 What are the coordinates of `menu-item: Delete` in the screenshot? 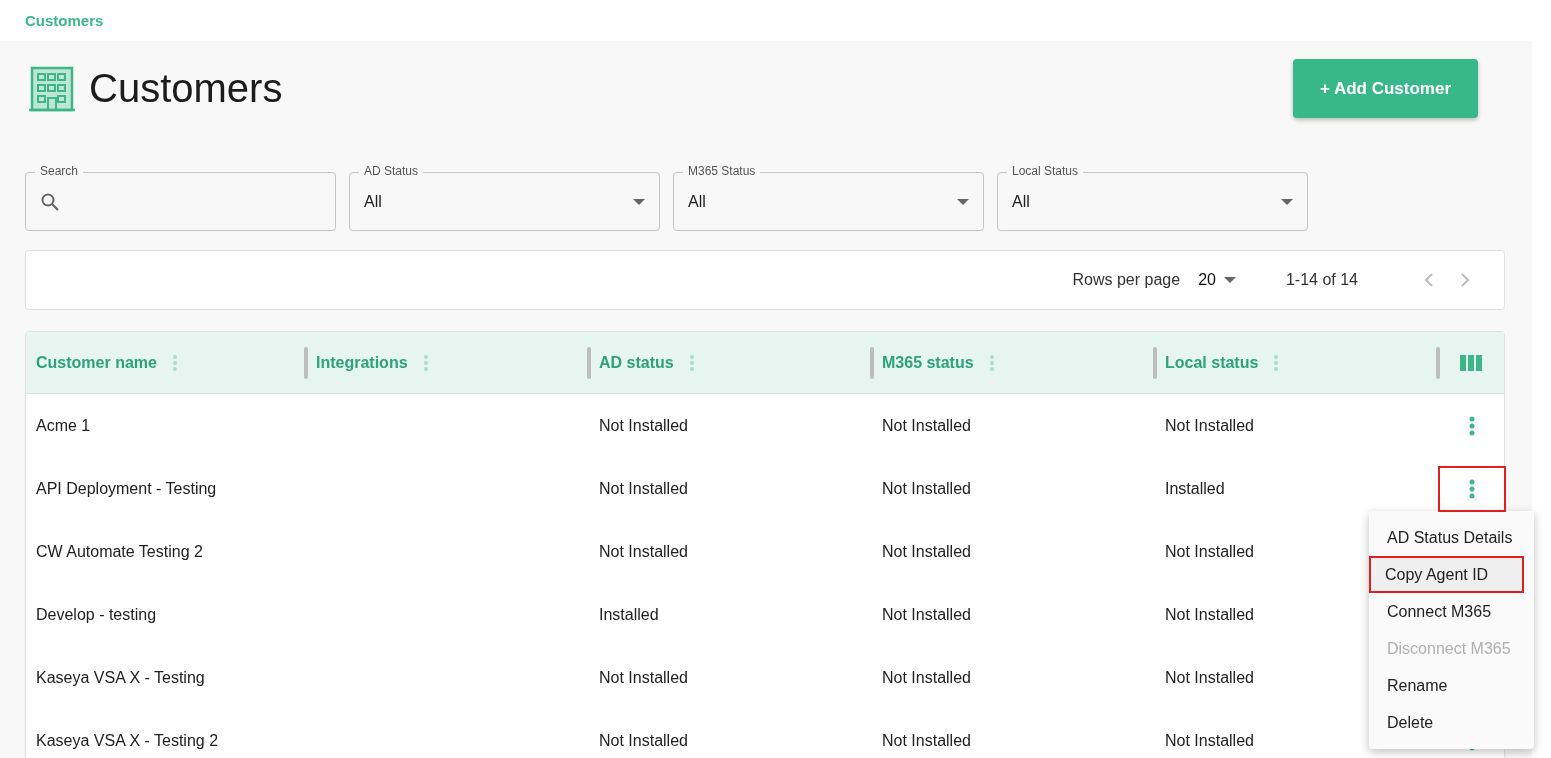 It's located at (1451, 722).